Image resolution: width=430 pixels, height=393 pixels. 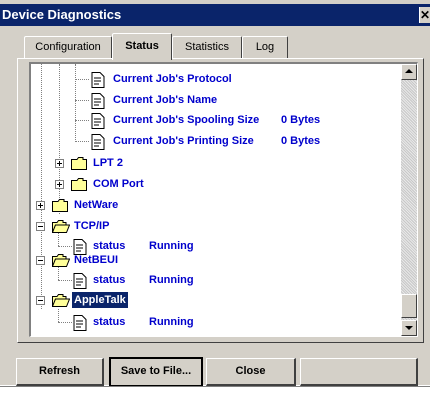 I want to click on arrow-up-icon, so click(x=409, y=71).